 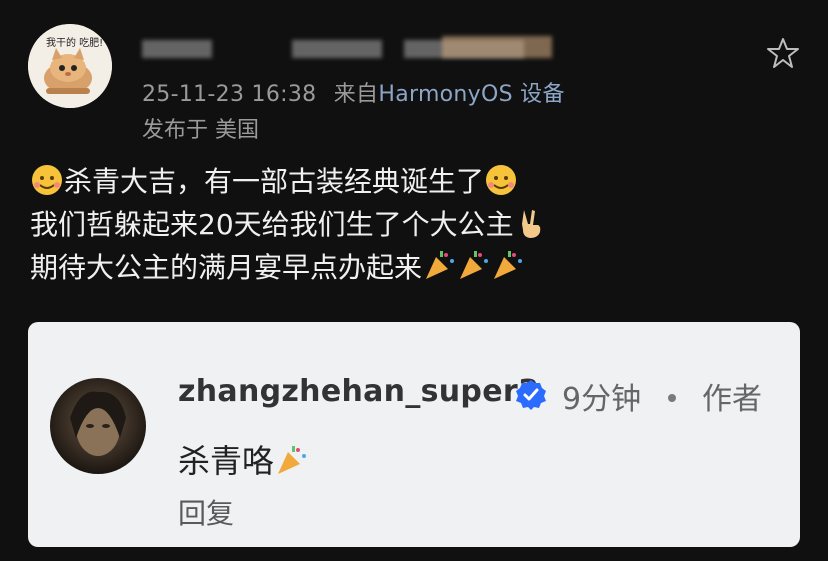 I want to click on reply-button: 回复, so click(x=206, y=512).